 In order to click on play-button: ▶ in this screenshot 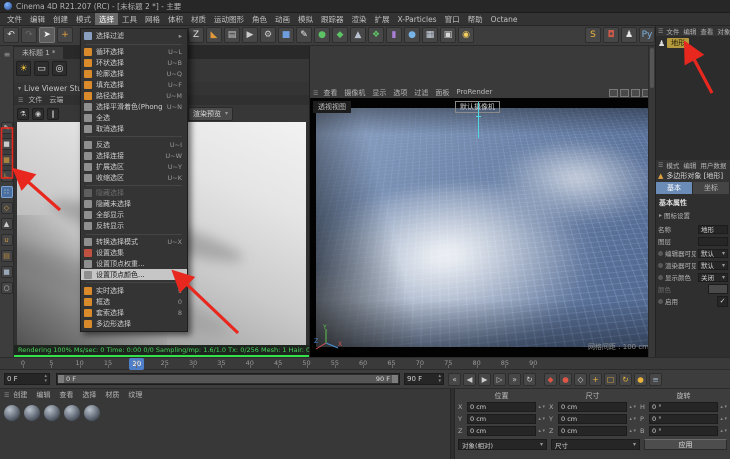, I will do `click(484, 379)`.